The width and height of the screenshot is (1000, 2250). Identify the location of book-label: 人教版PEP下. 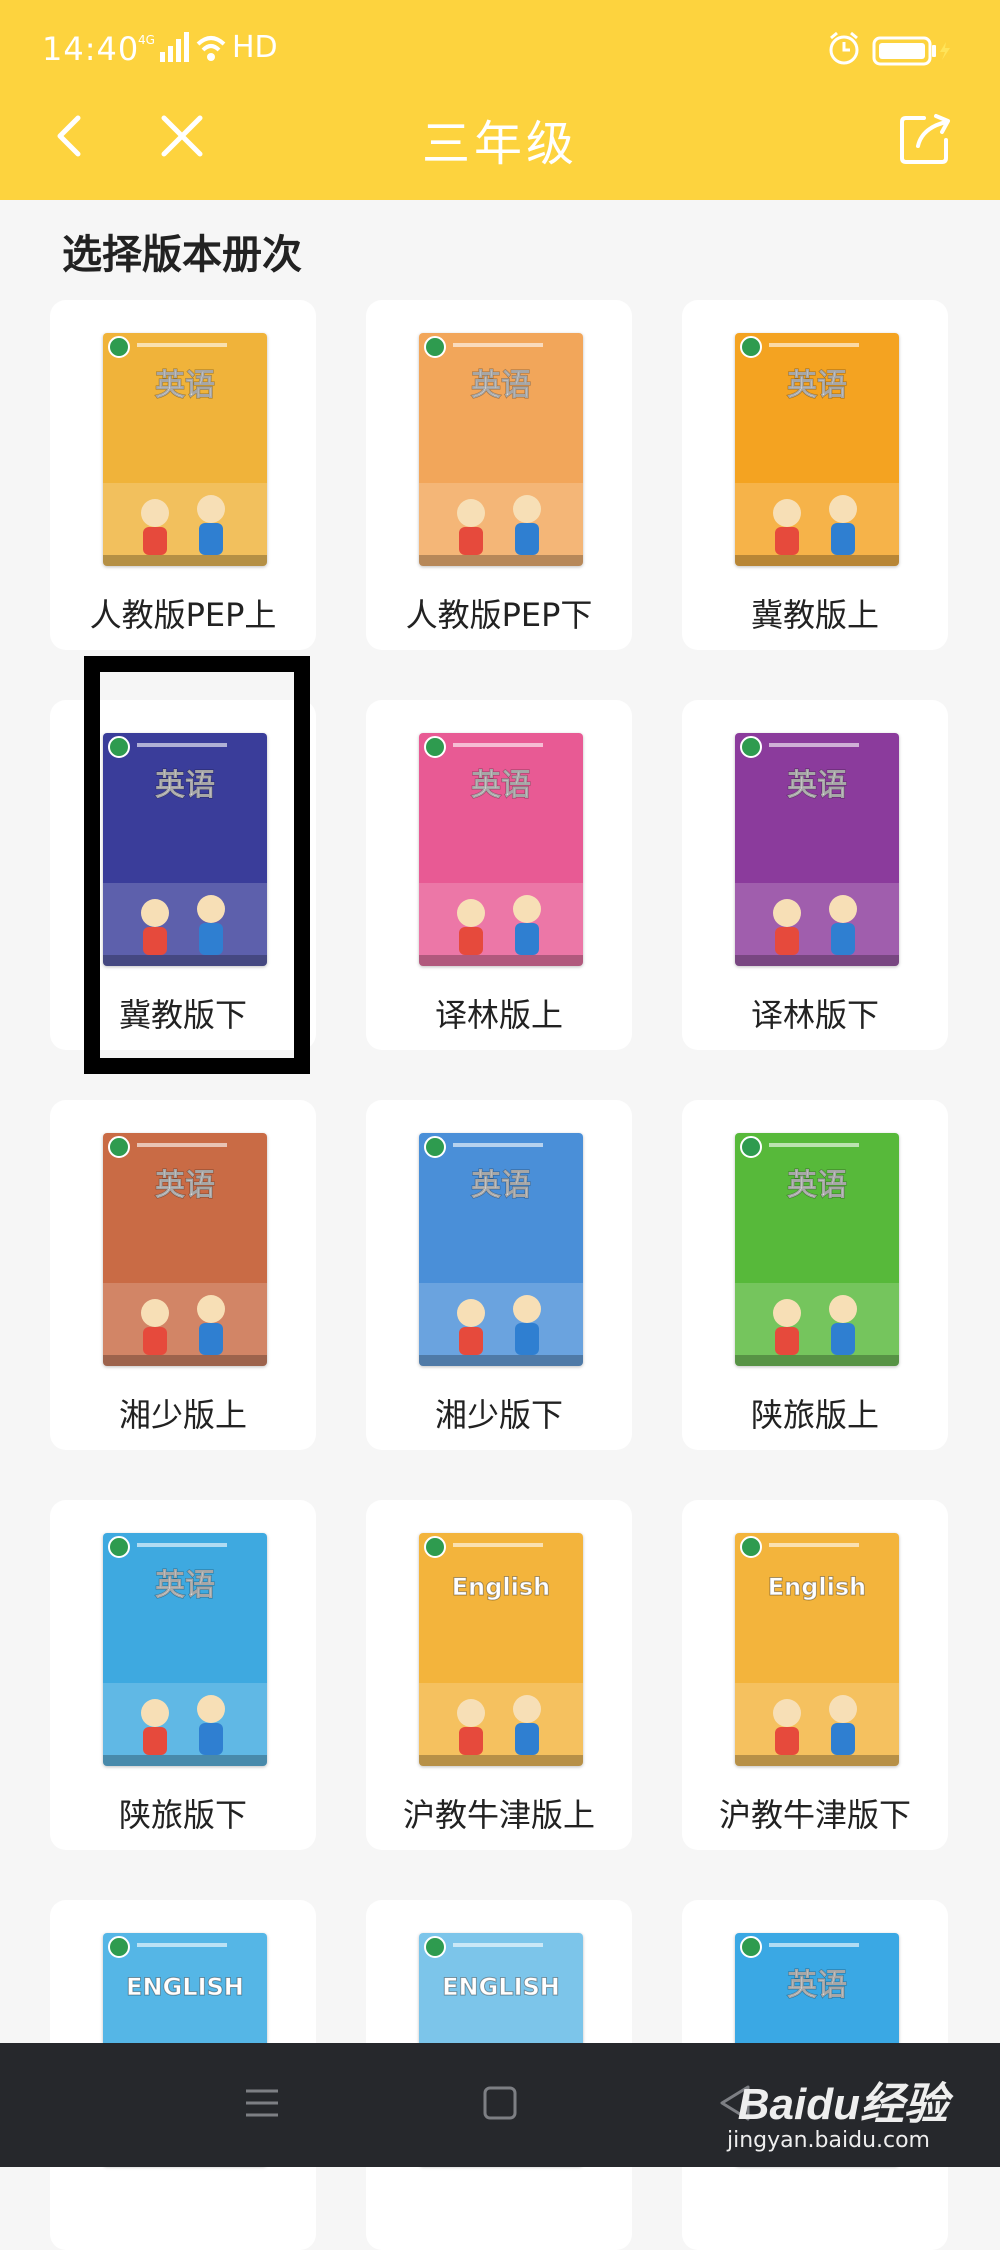
(499, 615).